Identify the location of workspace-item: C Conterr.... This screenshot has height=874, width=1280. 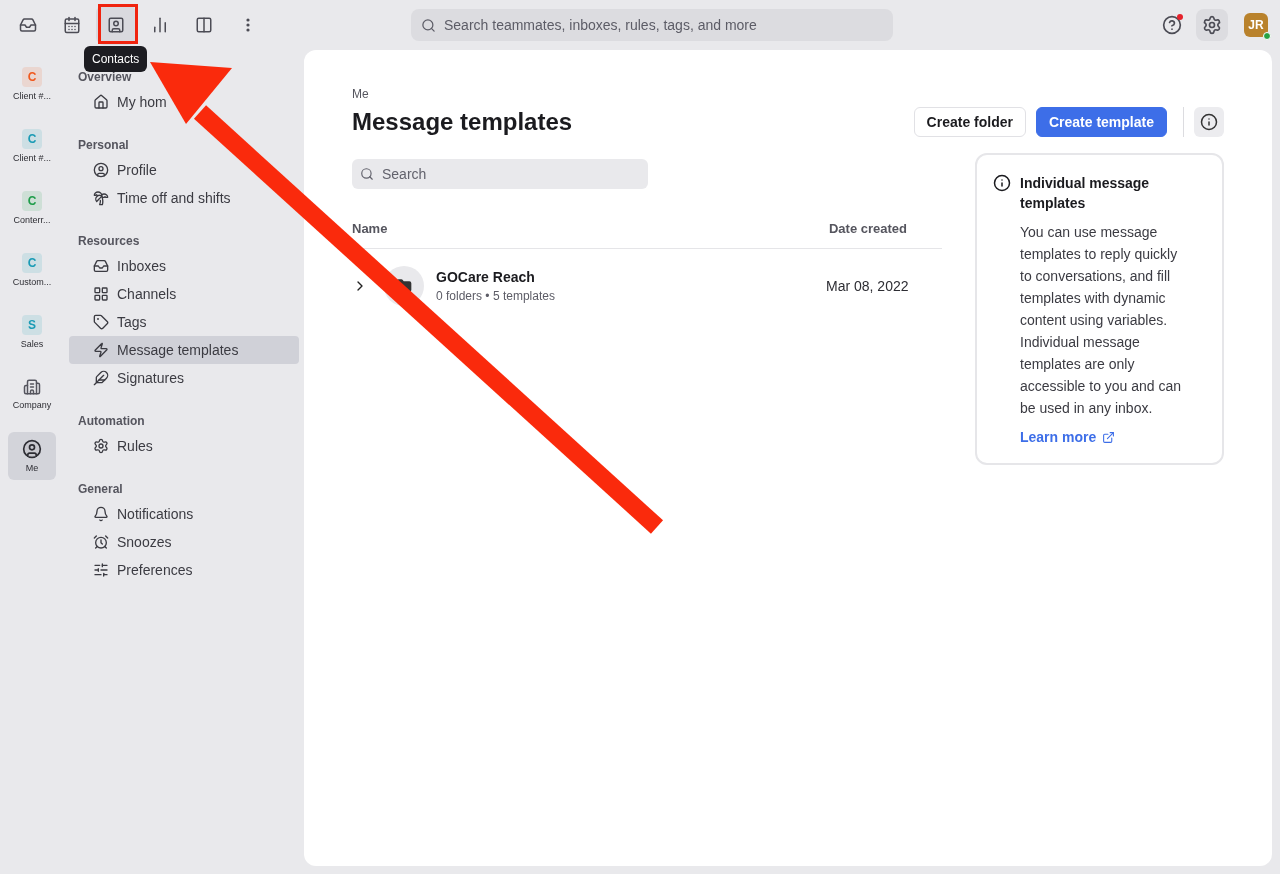
(32, 208).